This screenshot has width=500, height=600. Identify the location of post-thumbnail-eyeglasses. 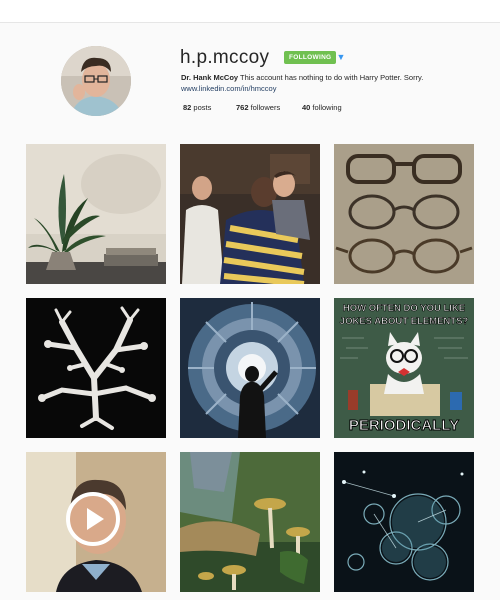
(404, 214).